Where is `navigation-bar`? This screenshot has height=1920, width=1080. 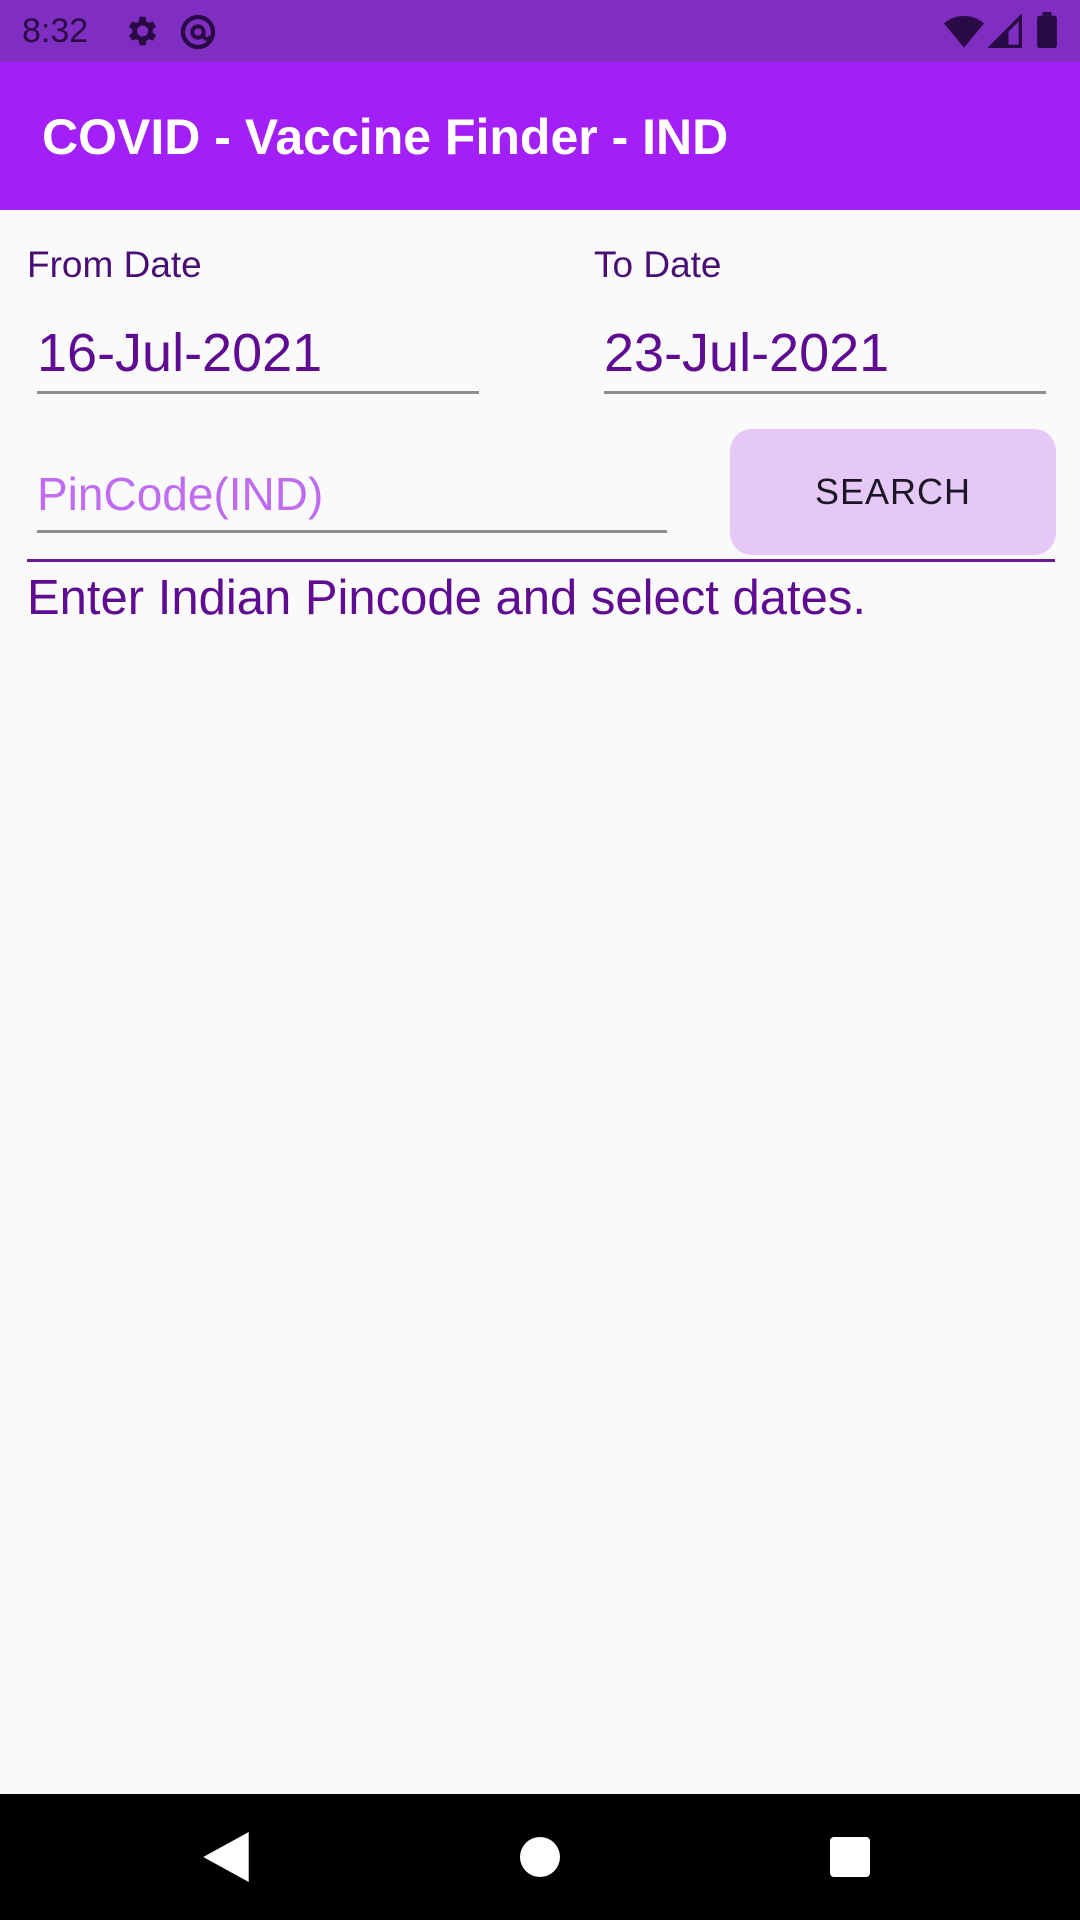 navigation-bar is located at coordinates (540, 1857).